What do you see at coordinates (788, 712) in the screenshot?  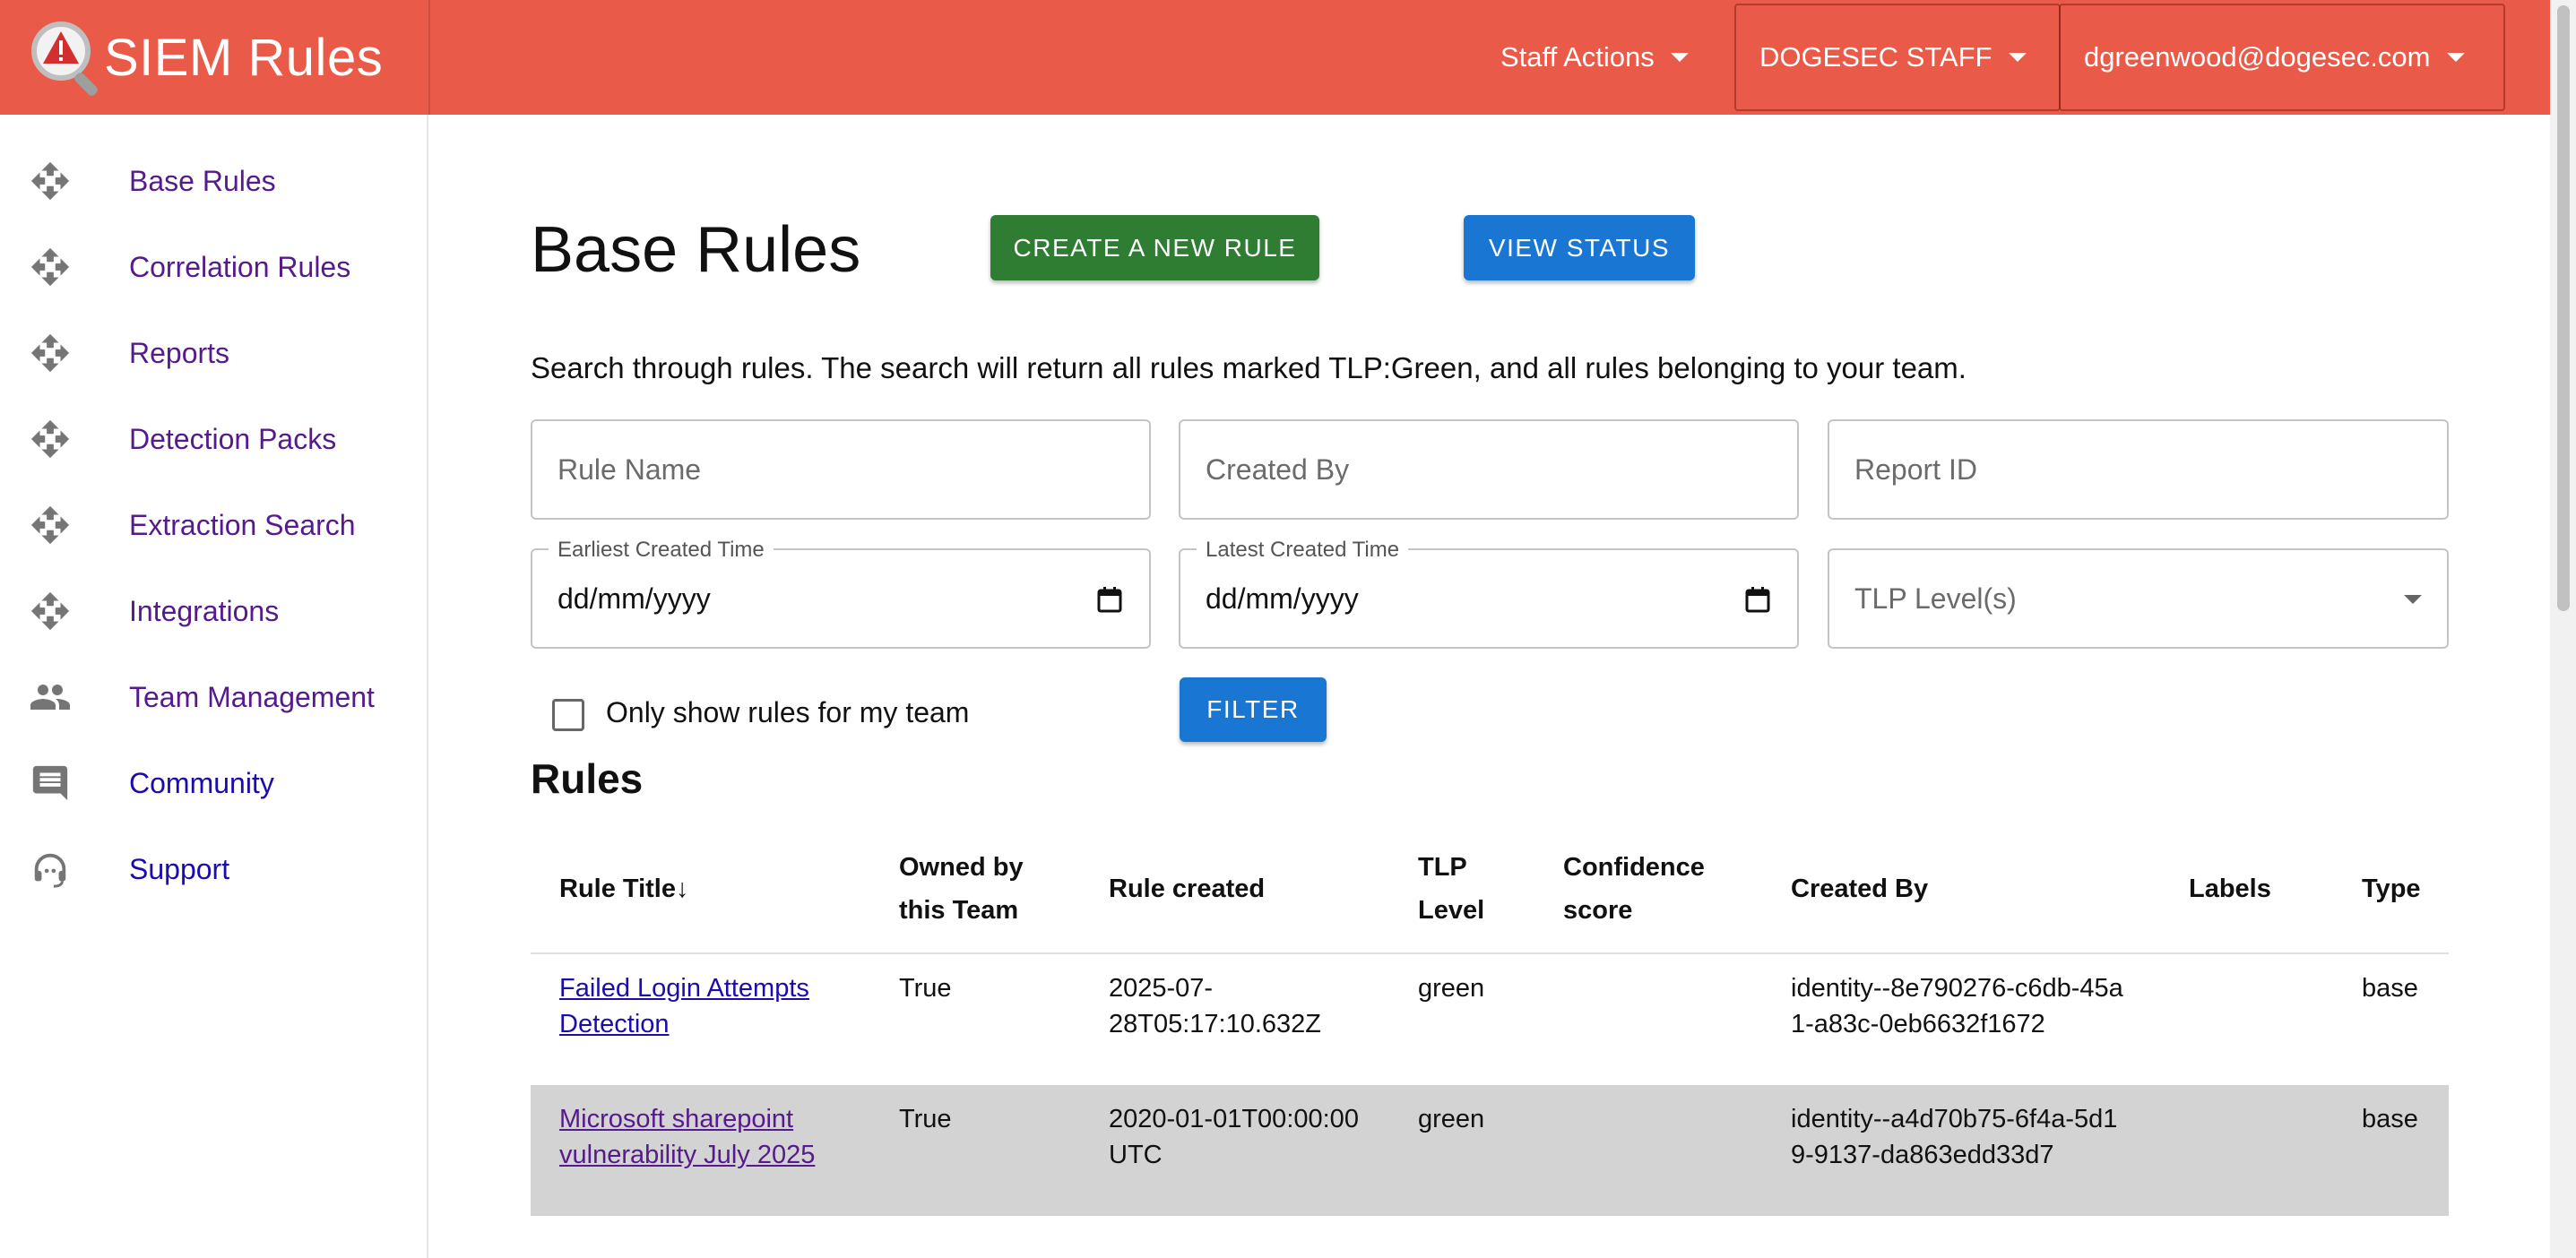 I see `team-only-label: Only show rules for my team` at bounding box center [788, 712].